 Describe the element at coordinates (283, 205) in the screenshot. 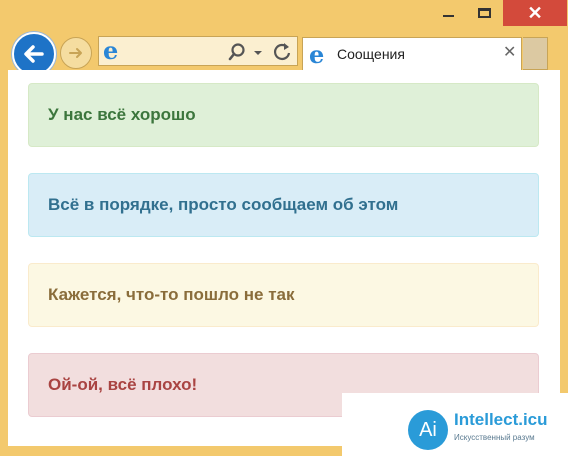

I see `alert-info: Всё в порядке, просто сообщаем об этом` at that location.